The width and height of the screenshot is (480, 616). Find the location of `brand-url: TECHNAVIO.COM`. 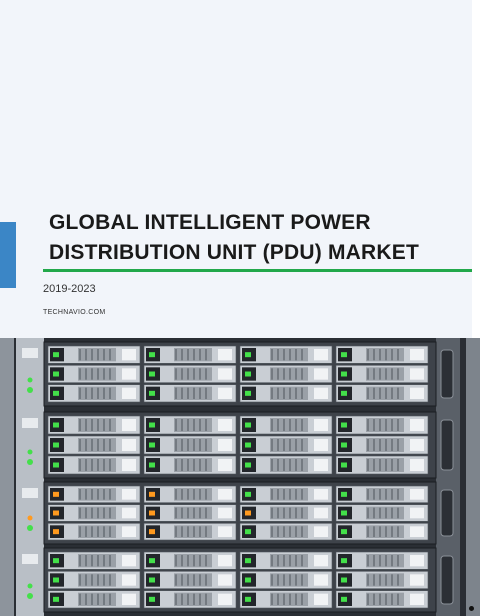

brand-url: TECHNAVIO.COM is located at coordinates (74, 312).